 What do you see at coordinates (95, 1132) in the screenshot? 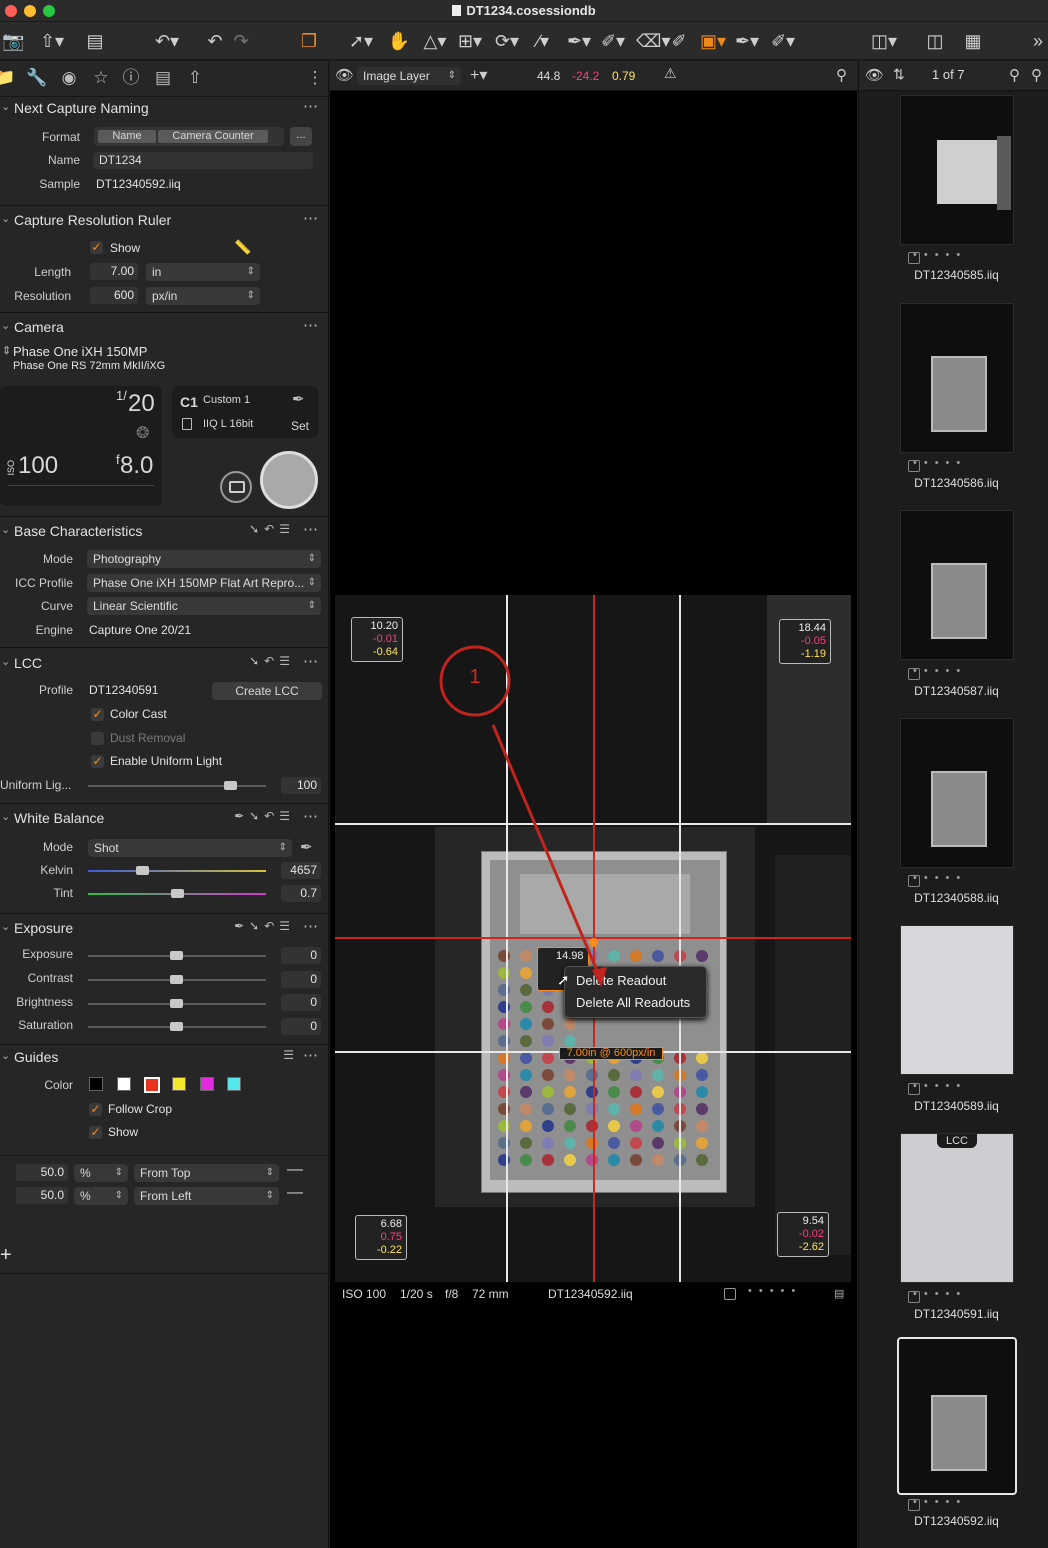
I see `guides-show-checkbox: ✓` at bounding box center [95, 1132].